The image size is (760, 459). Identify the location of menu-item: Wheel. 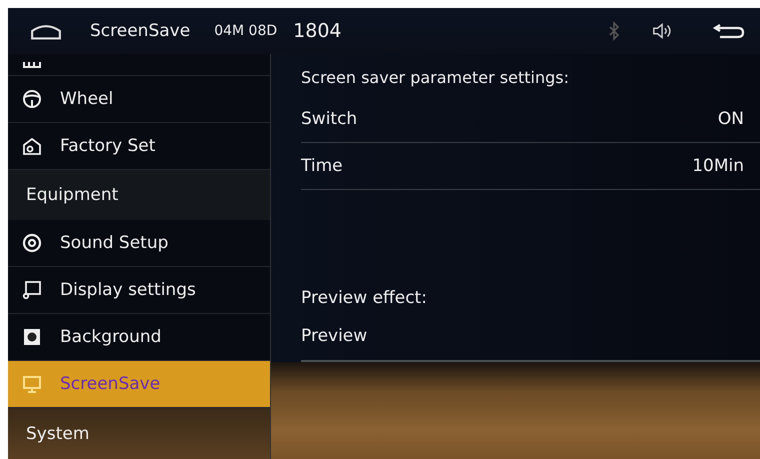
(139, 99).